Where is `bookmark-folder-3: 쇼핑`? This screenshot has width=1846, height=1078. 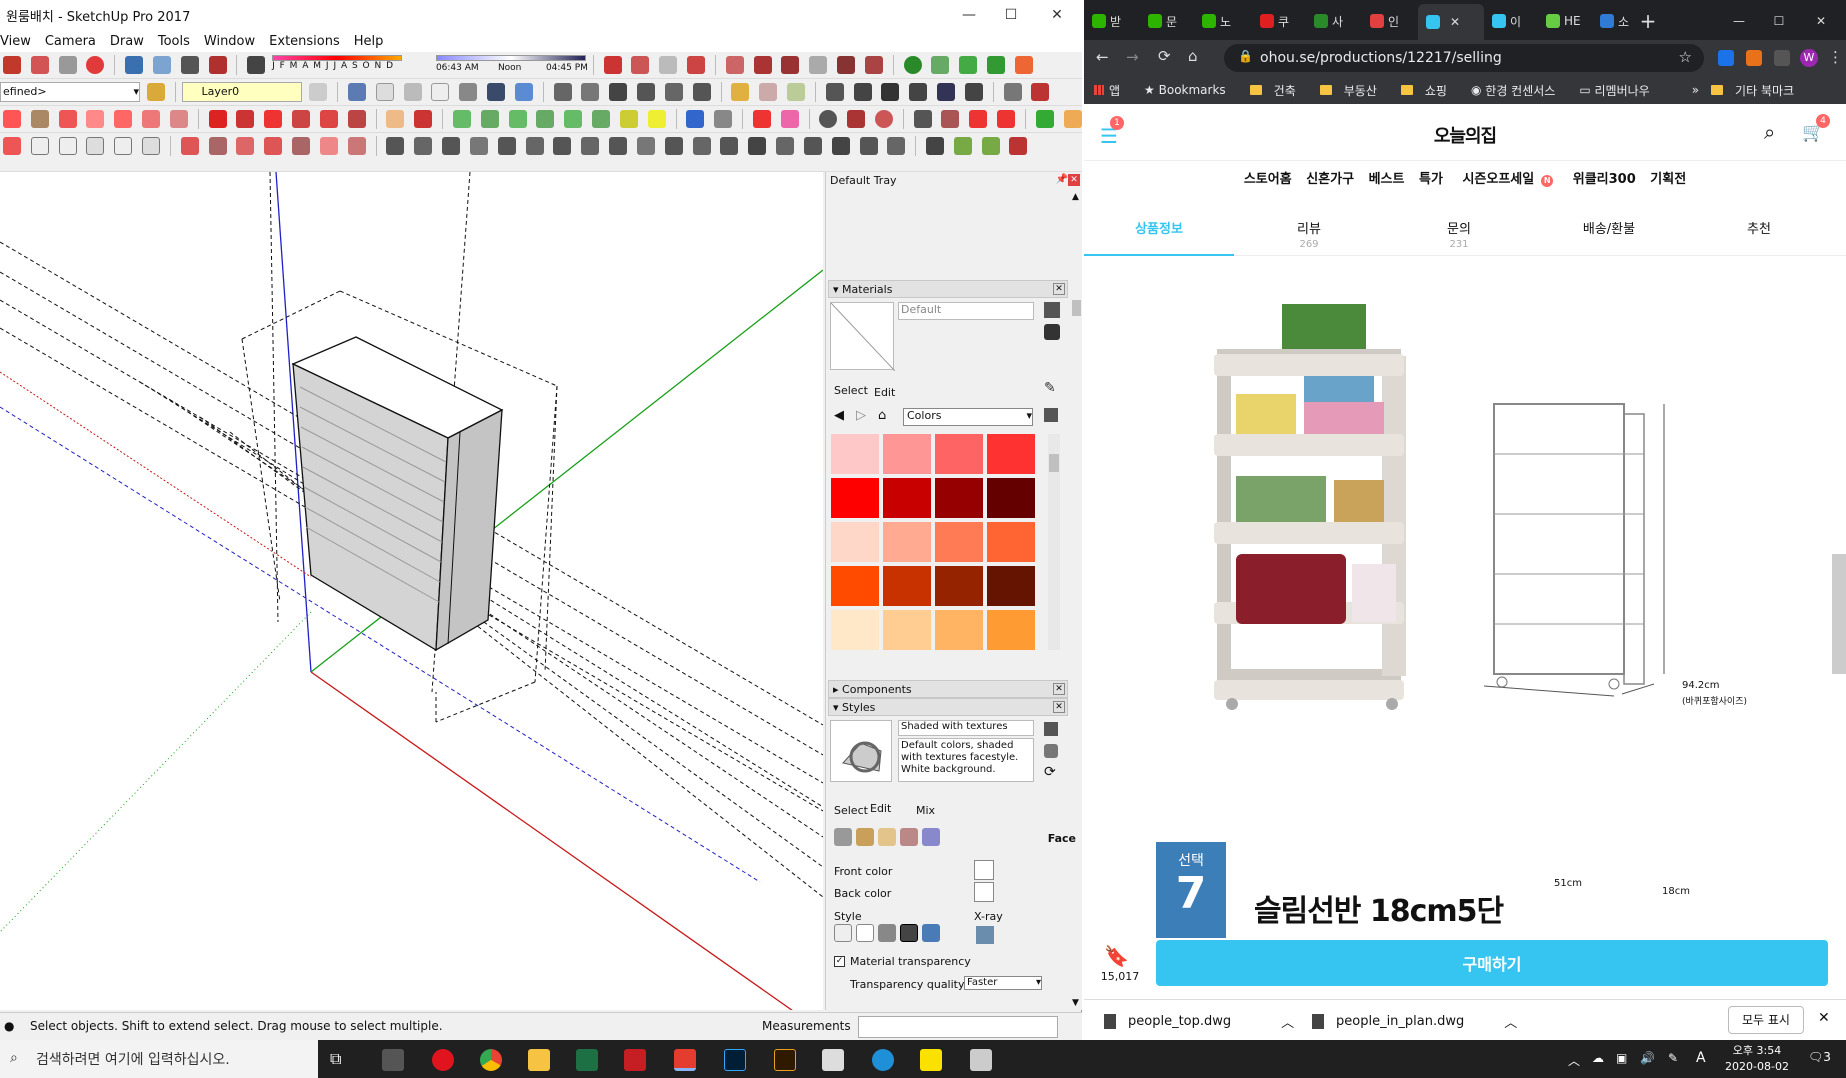
bookmark-folder-3: 쇼핑 is located at coordinates (1429, 90).